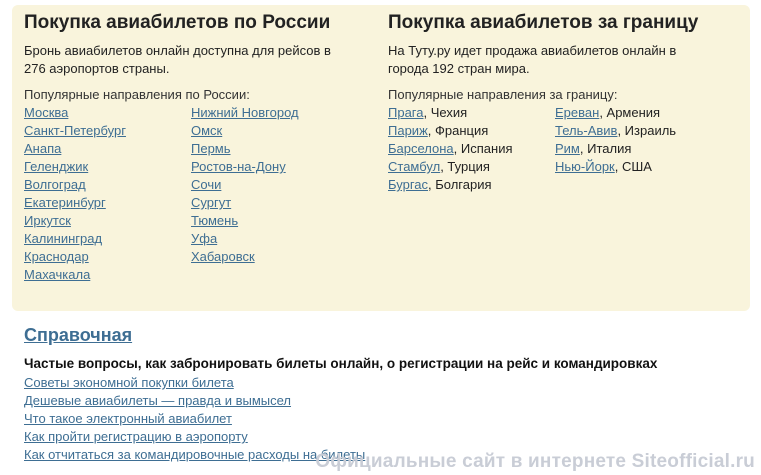  I want to click on abroad-title: Покупка авиабилетов за границу, so click(543, 22).